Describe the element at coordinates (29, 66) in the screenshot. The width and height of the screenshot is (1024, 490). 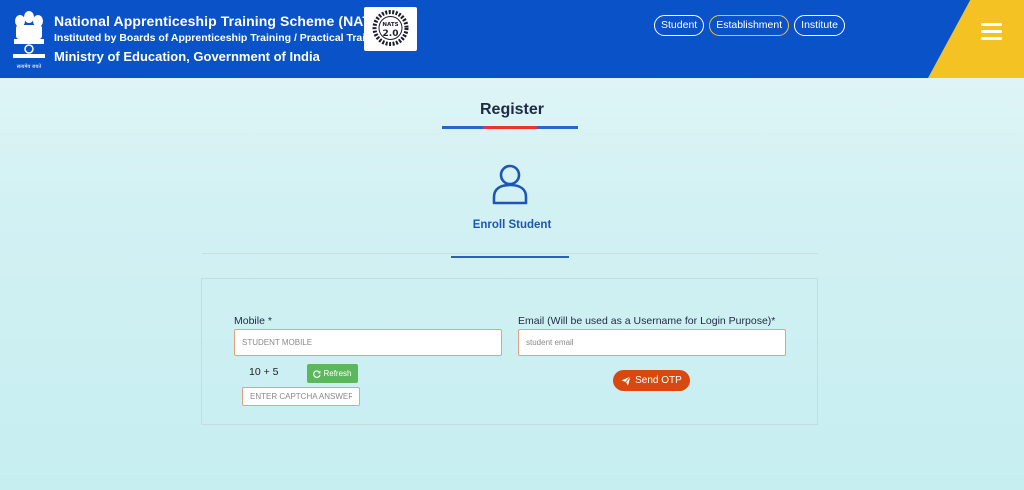
I see `emblem-caption: सत्यमेव जयते` at that location.